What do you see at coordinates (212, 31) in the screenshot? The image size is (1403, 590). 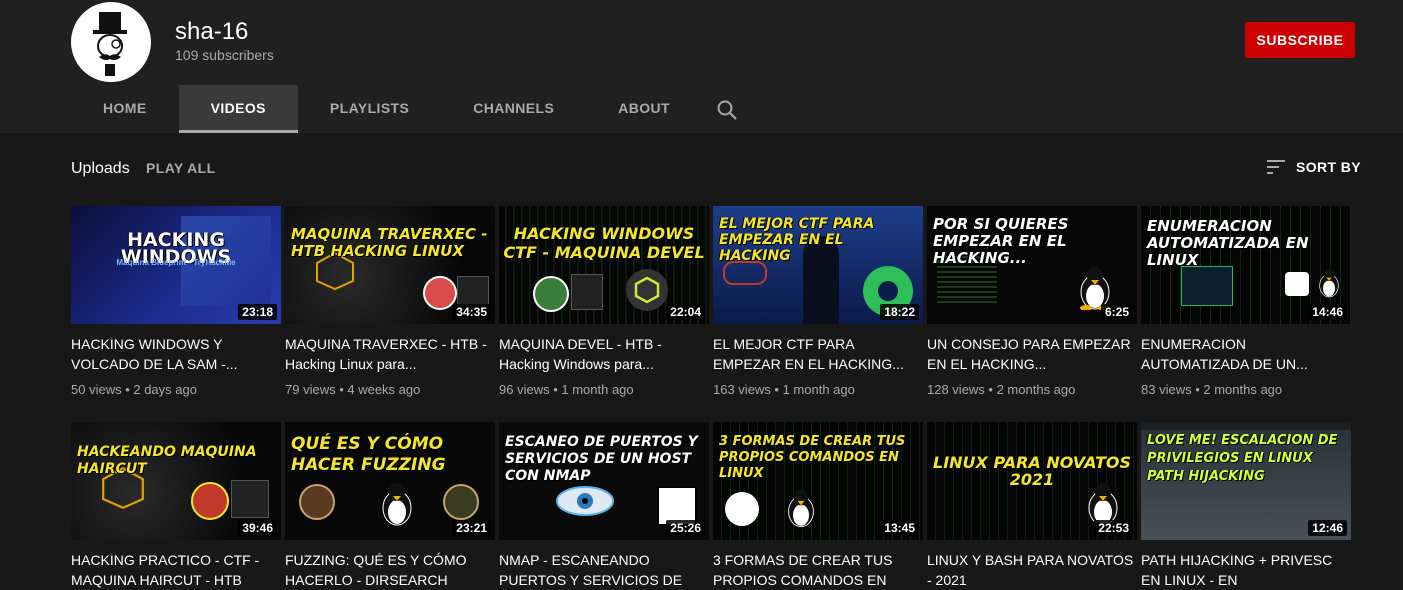 I see `channel-name: sha-16` at bounding box center [212, 31].